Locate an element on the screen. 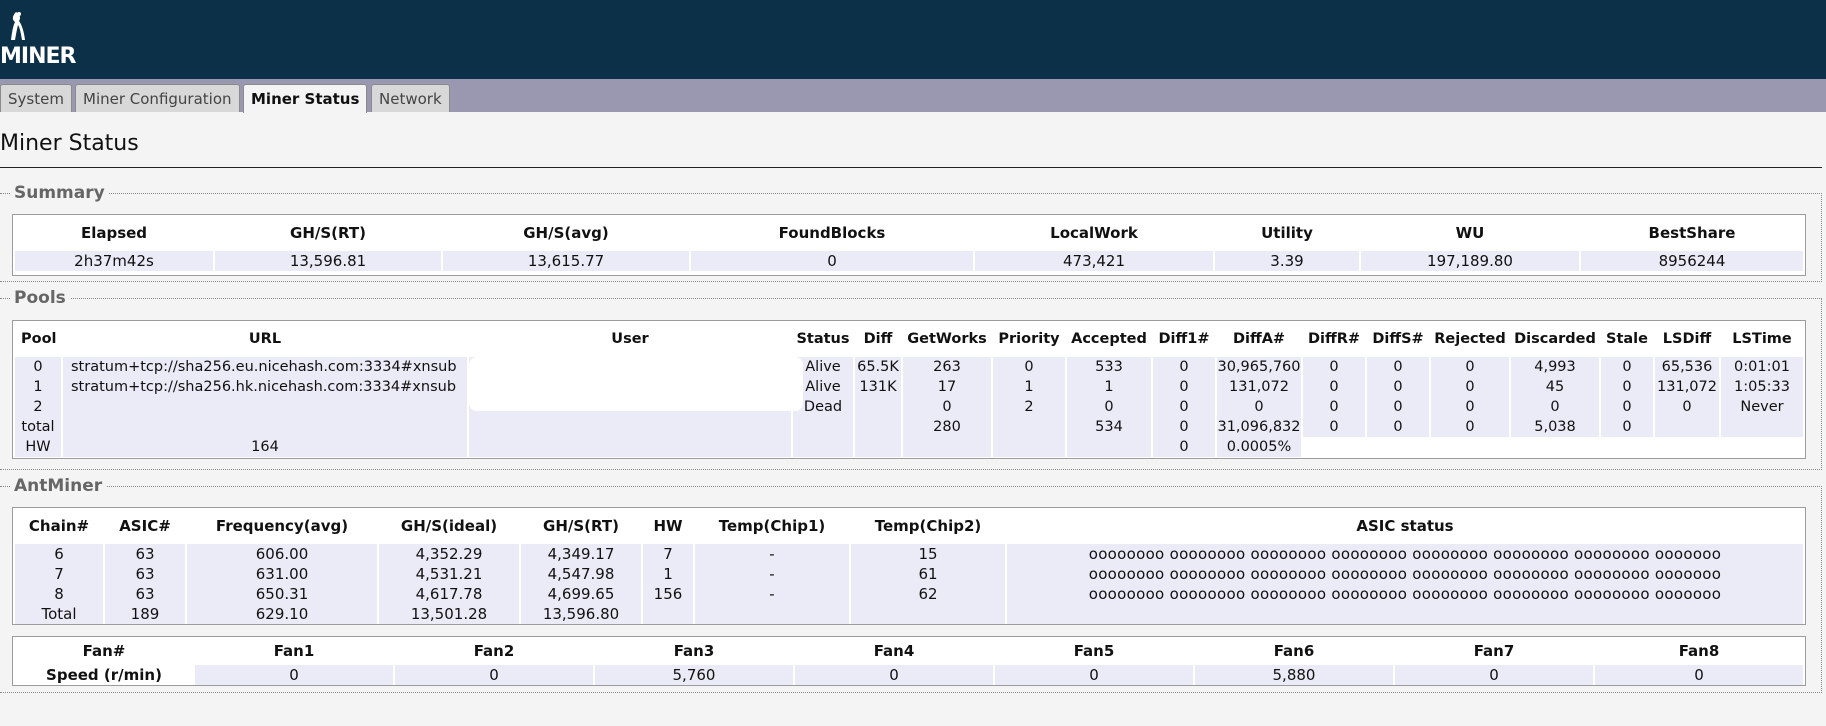  pool-row-cell: 131K is located at coordinates (878, 387).